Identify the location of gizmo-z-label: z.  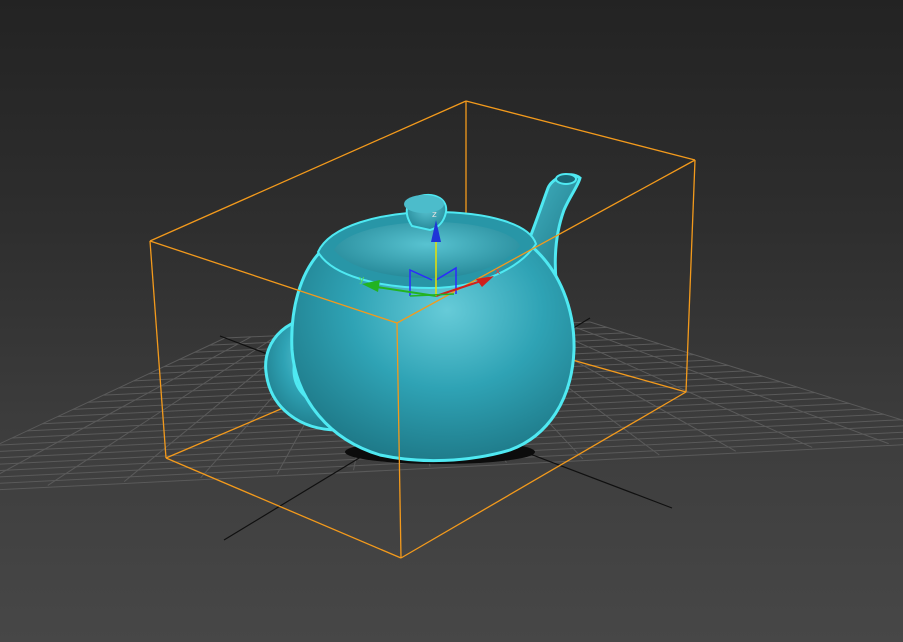
(434, 215).